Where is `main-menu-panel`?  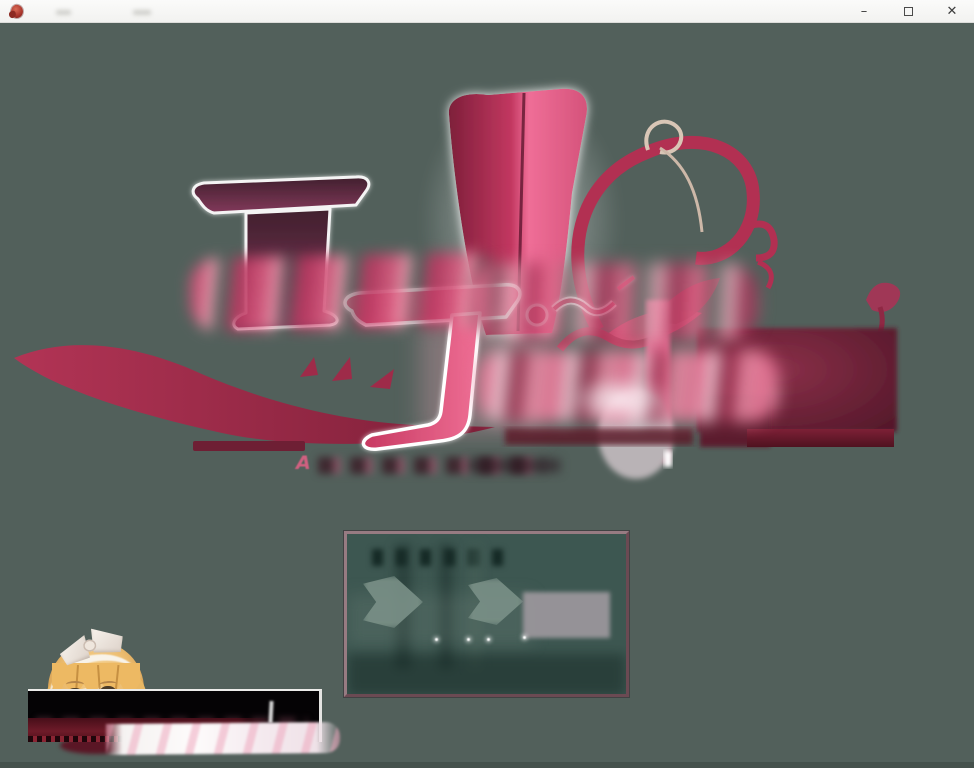 main-menu-panel is located at coordinates (486, 614).